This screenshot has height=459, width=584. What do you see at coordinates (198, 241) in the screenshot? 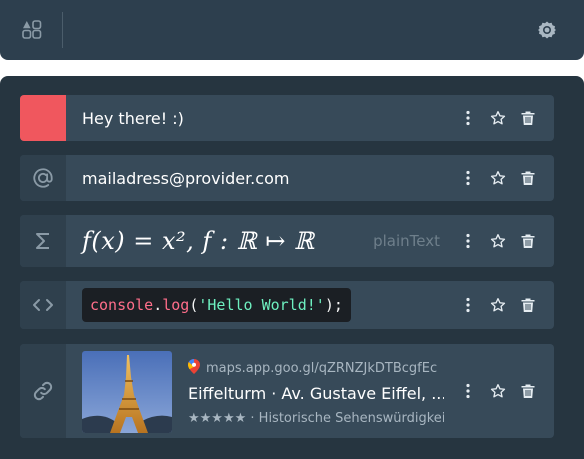
I see `math-formula: f(x) = x², f : ℝ ↦ ℝ` at bounding box center [198, 241].